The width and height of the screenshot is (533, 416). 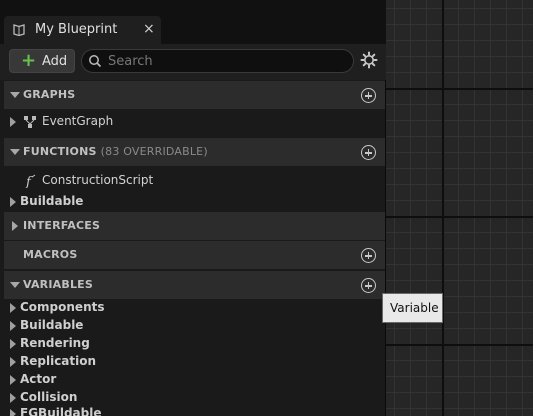 I want to click on tab-strip: My Blueprint ×, so click(x=193, y=22).